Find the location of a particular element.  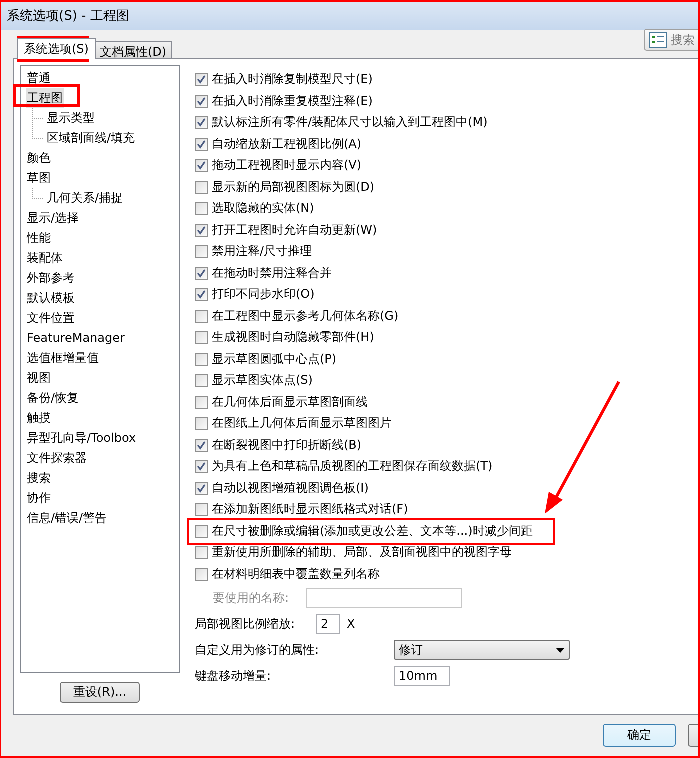

option-label: 在图纸上几何体后面显示草图图片 is located at coordinates (302, 423).